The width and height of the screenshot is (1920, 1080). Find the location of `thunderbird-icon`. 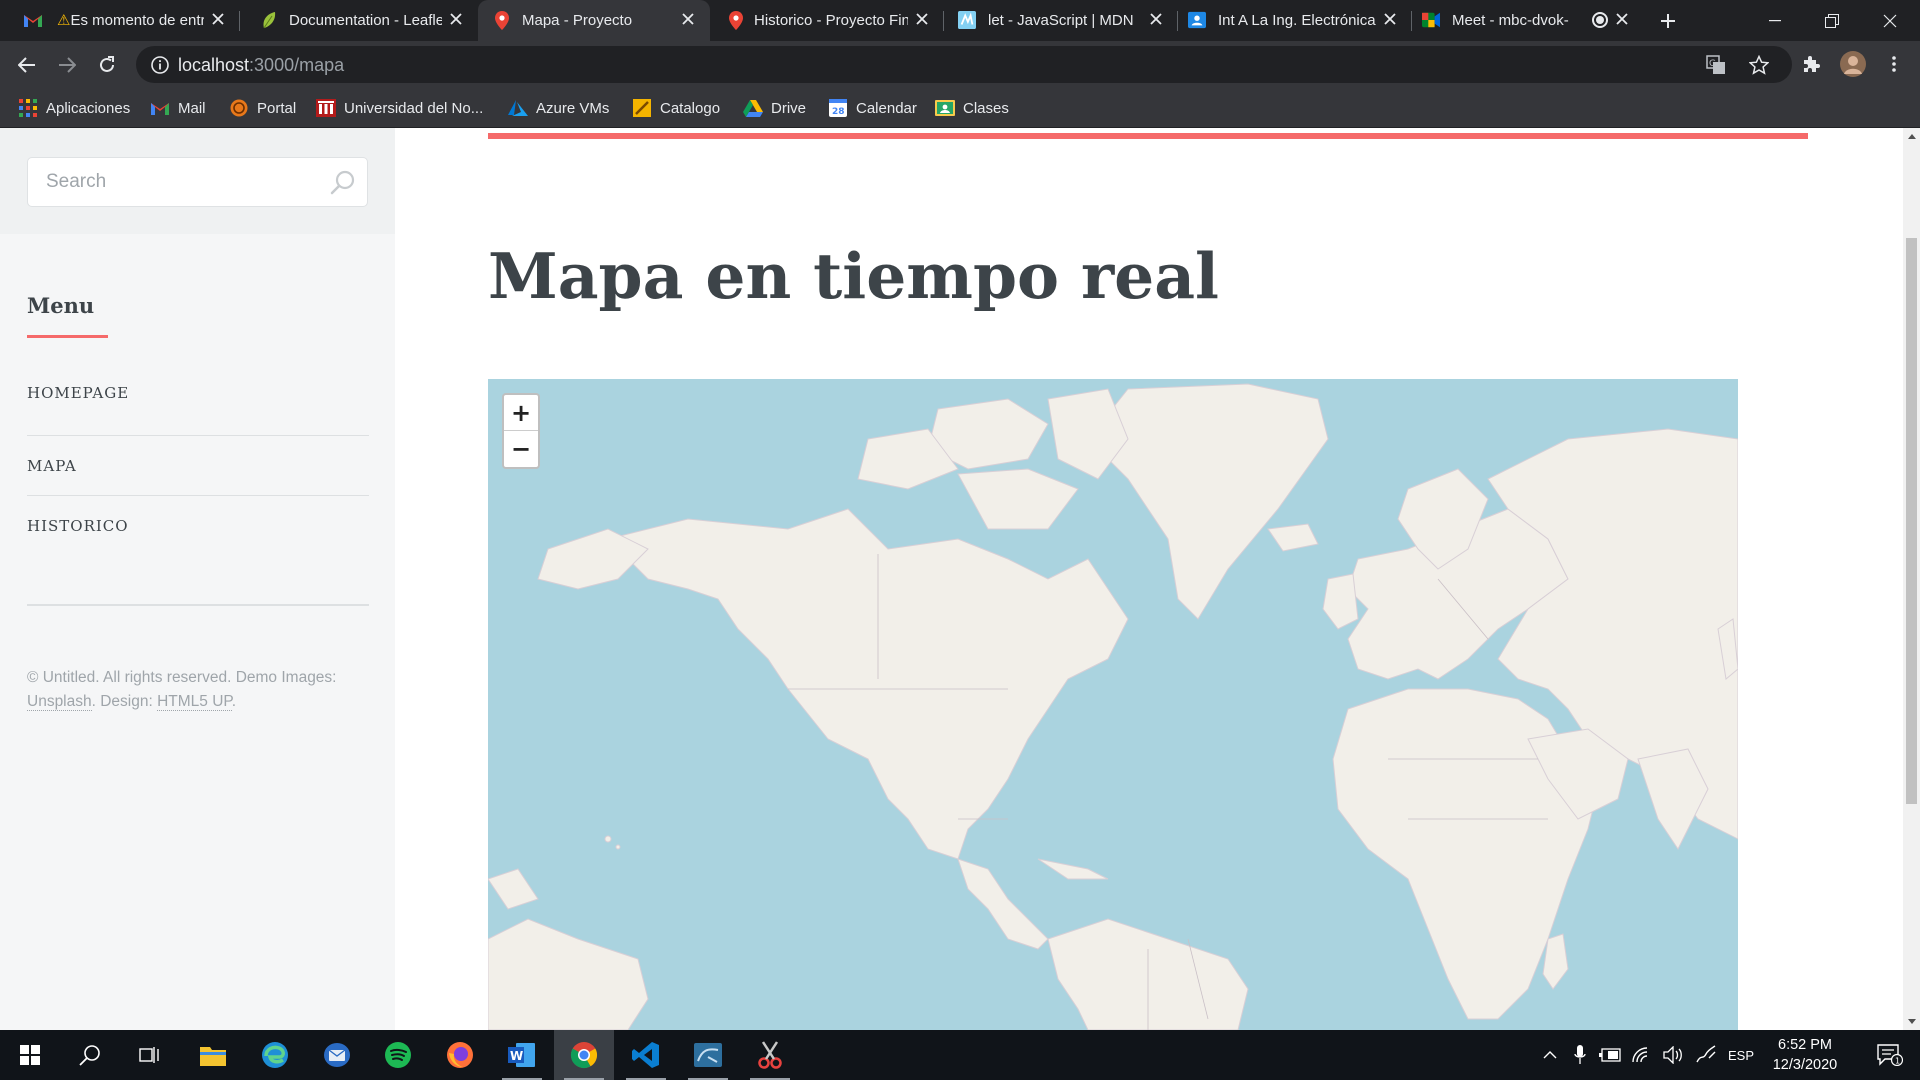

thunderbird-icon is located at coordinates (337, 1055).